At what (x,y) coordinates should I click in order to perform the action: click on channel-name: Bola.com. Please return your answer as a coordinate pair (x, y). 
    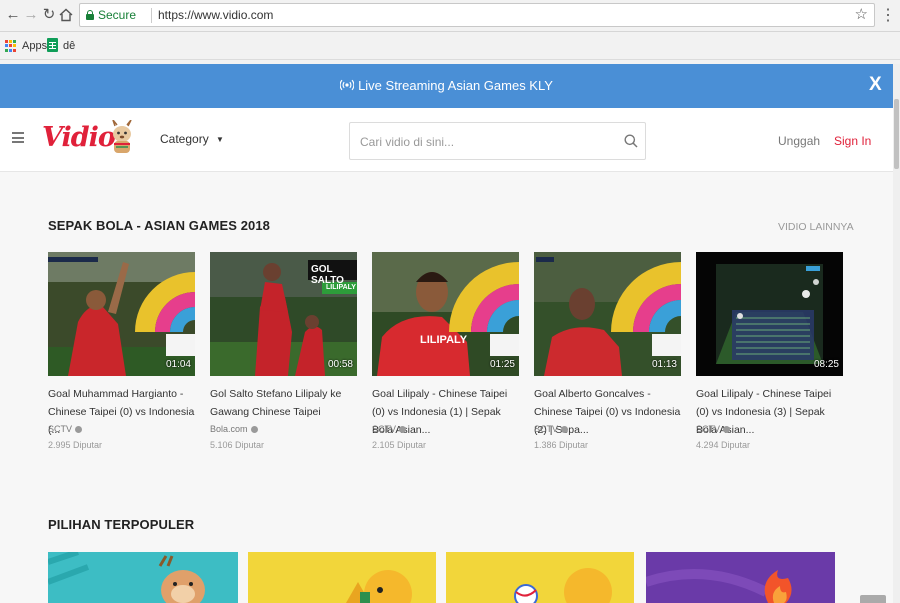
    Looking at the image, I should click on (229, 429).